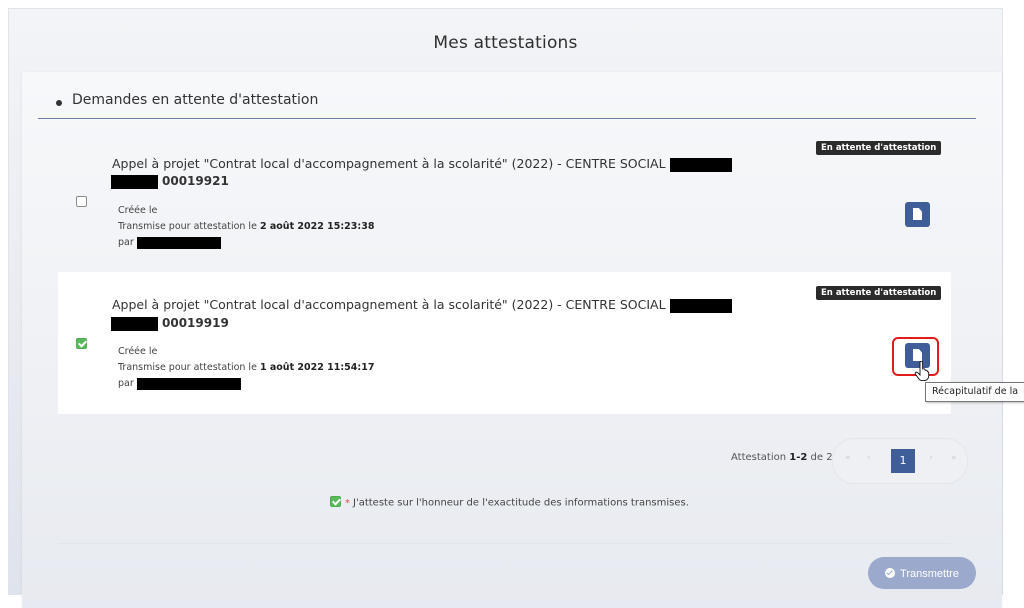 The image size is (1024, 608). I want to click on pagination-summary: Attestation 1-2 de 2, so click(782, 457).